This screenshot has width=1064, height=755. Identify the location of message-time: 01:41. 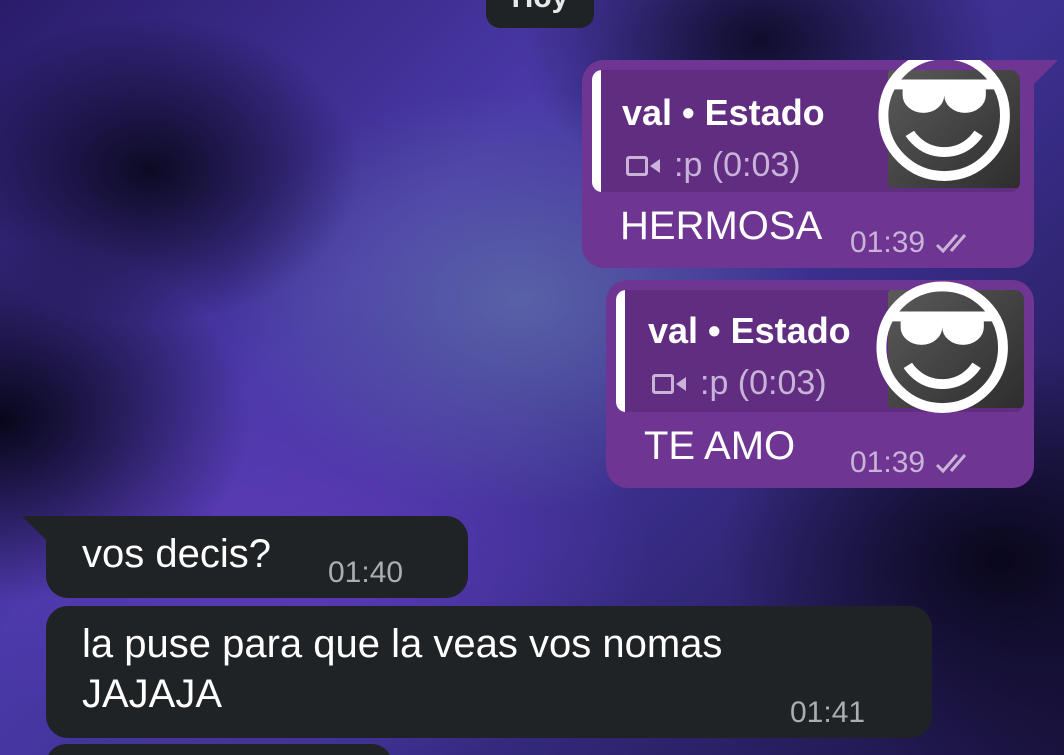
(828, 712).